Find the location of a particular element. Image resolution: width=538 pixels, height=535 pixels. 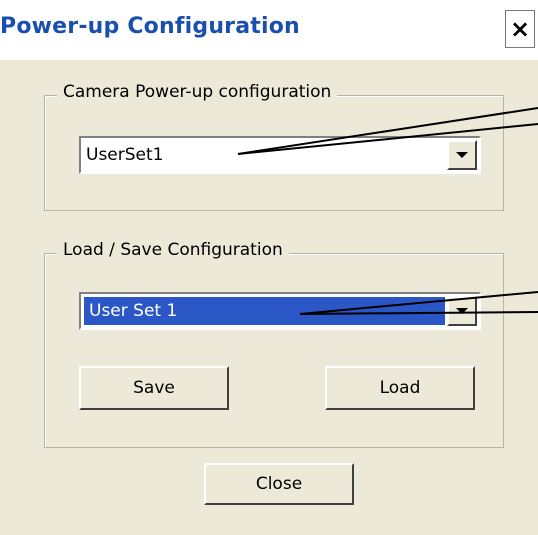

load-save-set-dropdown-button is located at coordinates (462, 311).